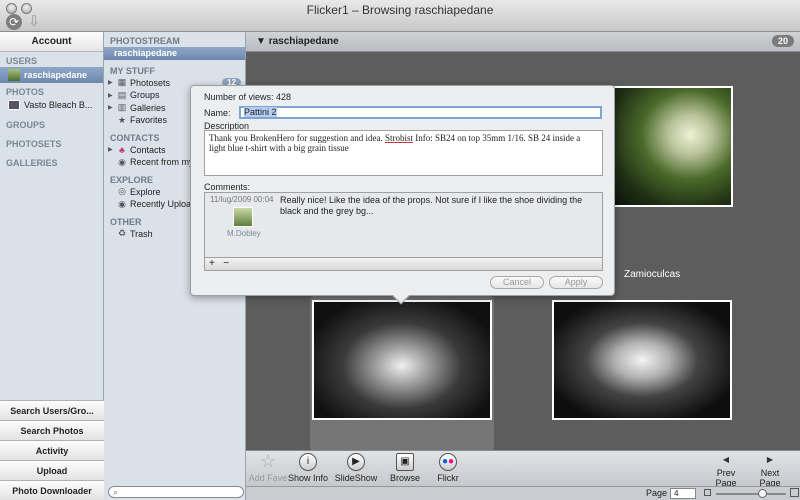 This screenshot has height=500, width=800. I want to click on spellcheck-word: Strobist, so click(398, 138).